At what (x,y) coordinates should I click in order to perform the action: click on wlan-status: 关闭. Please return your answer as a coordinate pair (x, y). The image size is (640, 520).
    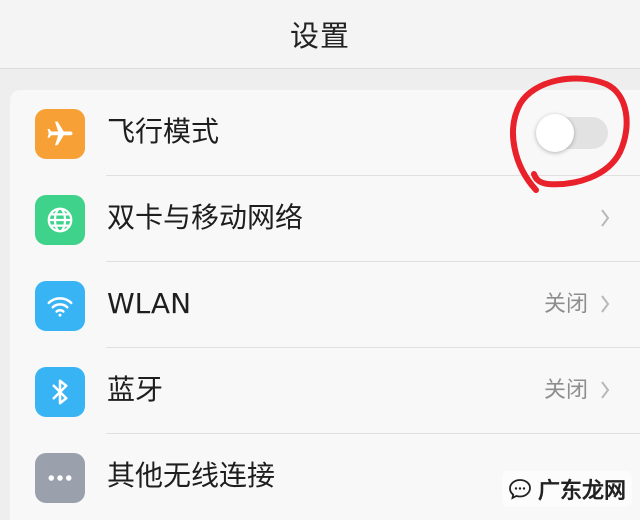
    Looking at the image, I should click on (565, 304).